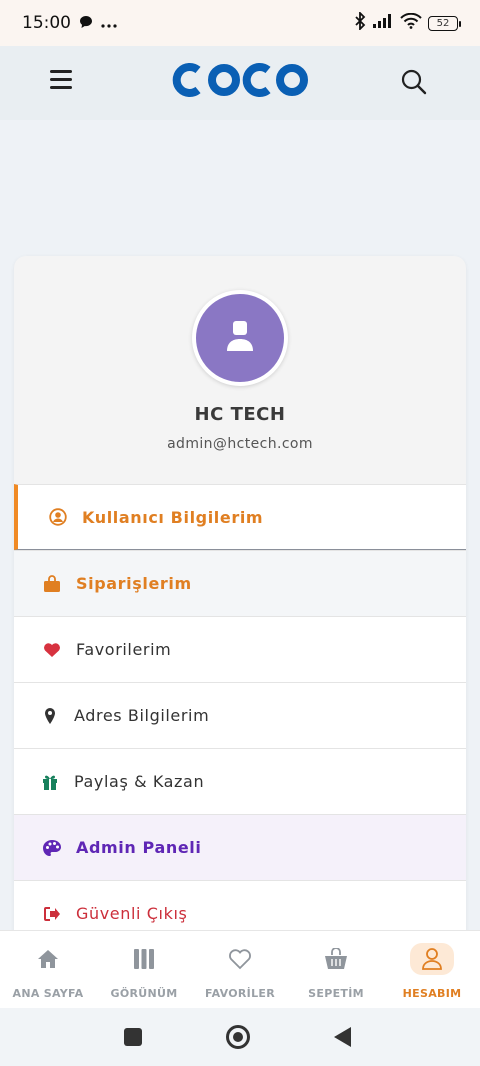 Image resolution: width=480 pixels, height=1066 pixels. I want to click on chat-bubble-icon, so click(86, 23).